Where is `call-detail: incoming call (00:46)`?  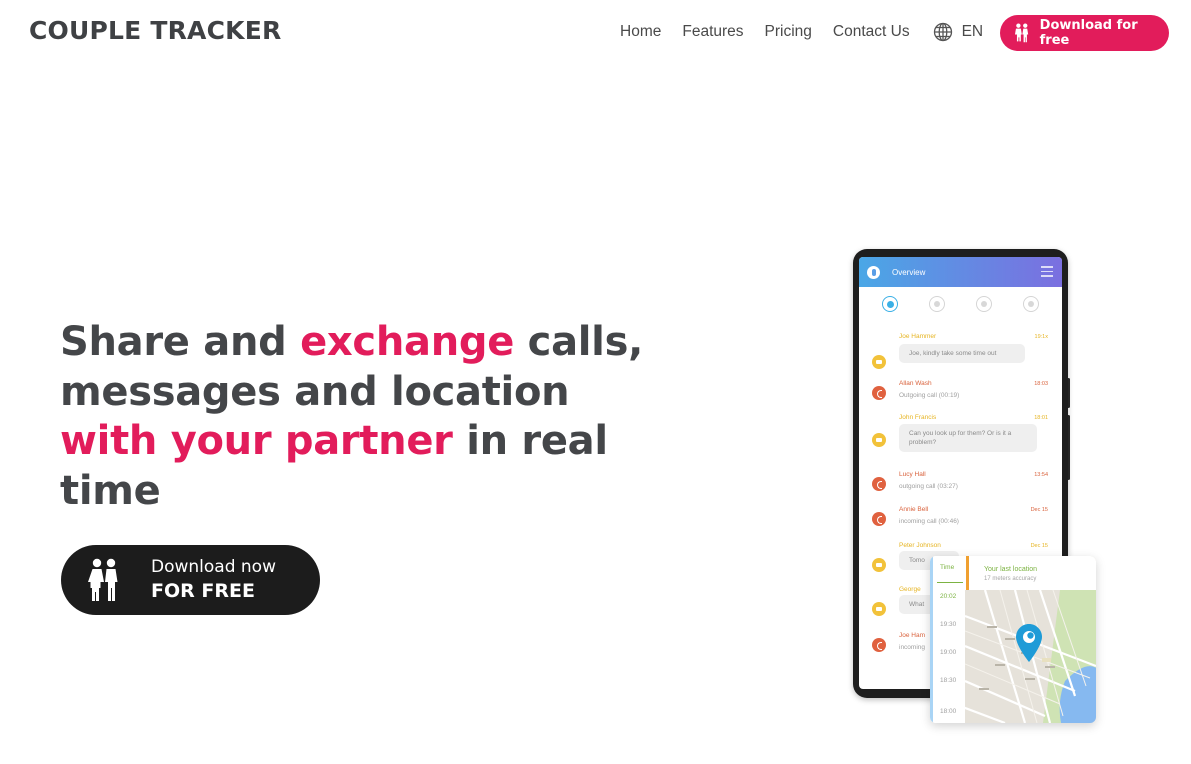
call-detail: incoming call (00:46) is located at coordinates (929, 521).